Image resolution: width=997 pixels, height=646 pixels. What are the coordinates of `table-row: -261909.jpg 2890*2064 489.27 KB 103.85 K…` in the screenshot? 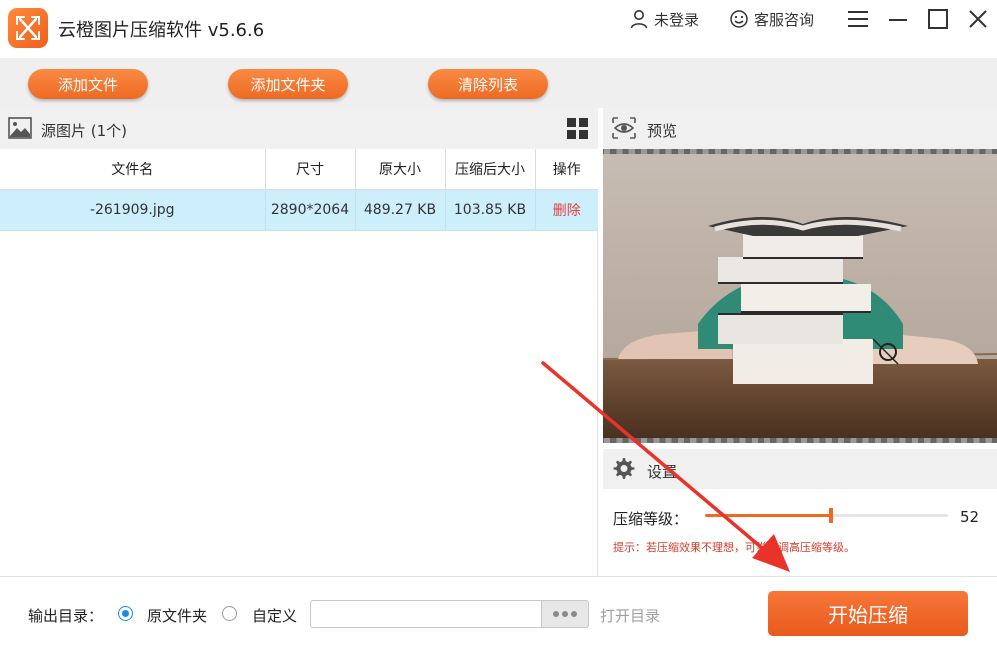 It's located at (299, 210).